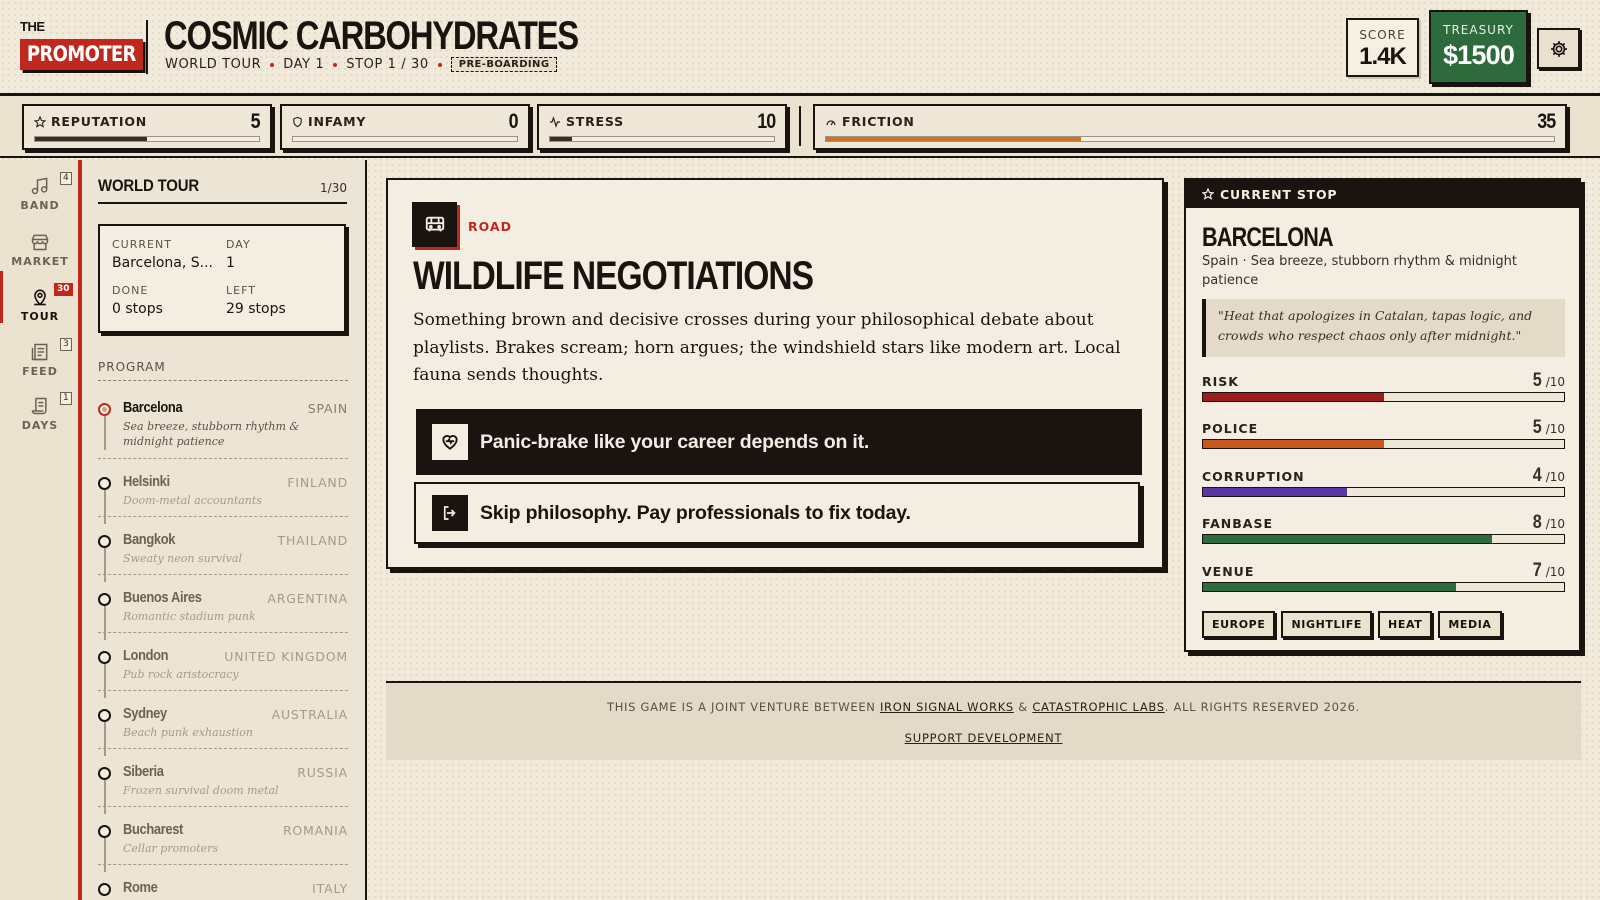 This screenshot has width=1600, height=900. Describe the element at coordinates (223, 844) in the screenshot. I see `tour-stop-bucharest: Bucharest ROMANIA Cellar promoters` at that location.